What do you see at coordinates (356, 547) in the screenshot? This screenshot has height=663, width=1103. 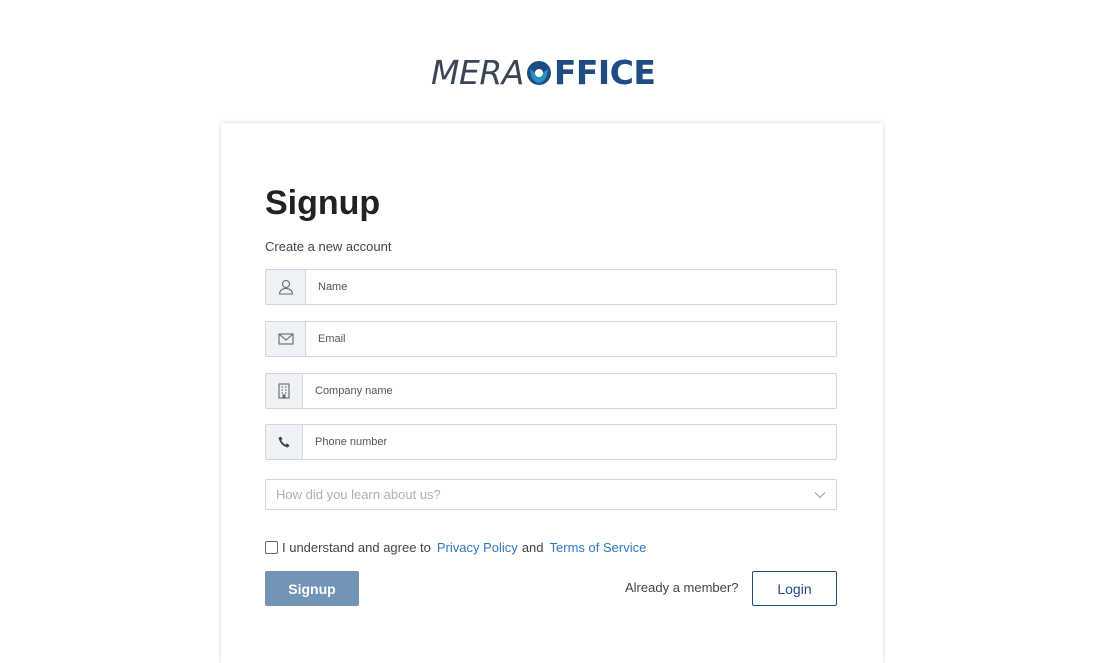 I see `agree-text: I understand and agree to` at bounding box center [356, 547].